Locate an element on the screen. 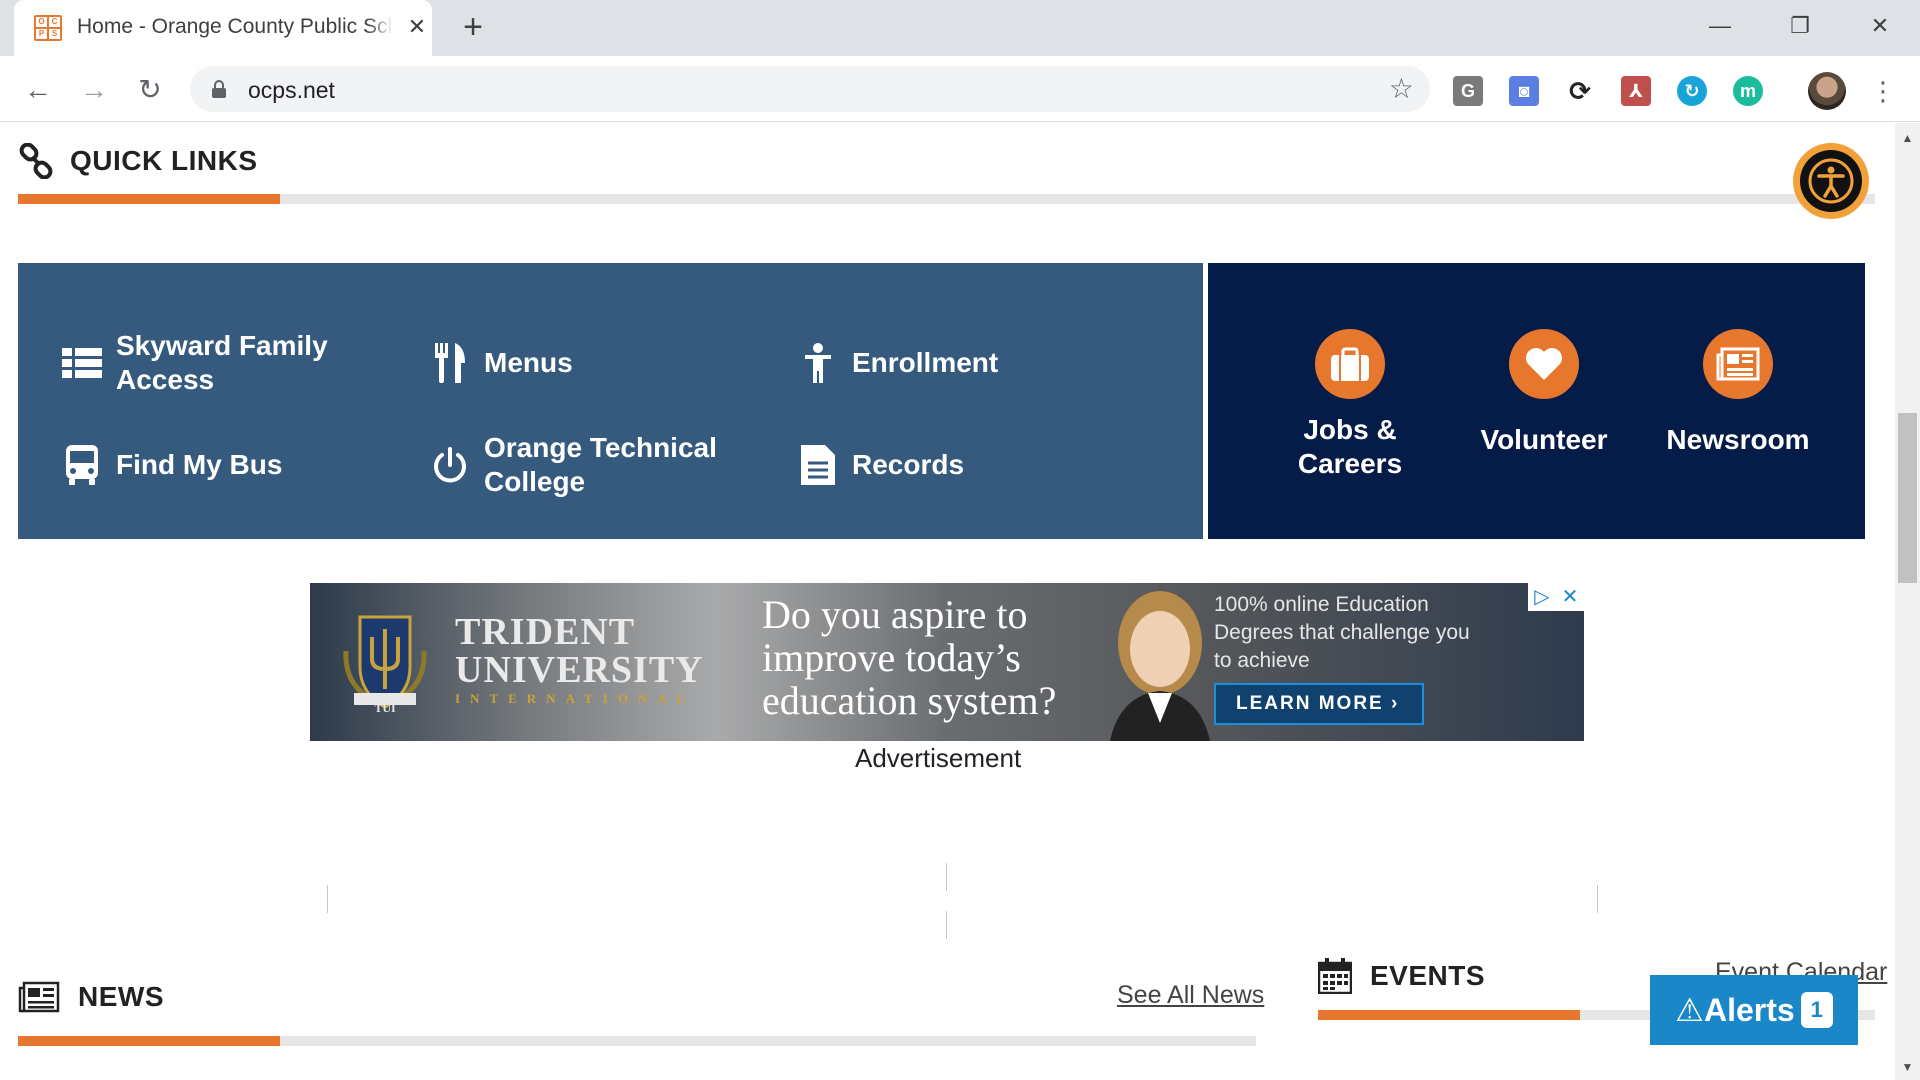 The width and height of the screenshot is (1920, 1080). bus-icon is located at coordinates (82, 465).